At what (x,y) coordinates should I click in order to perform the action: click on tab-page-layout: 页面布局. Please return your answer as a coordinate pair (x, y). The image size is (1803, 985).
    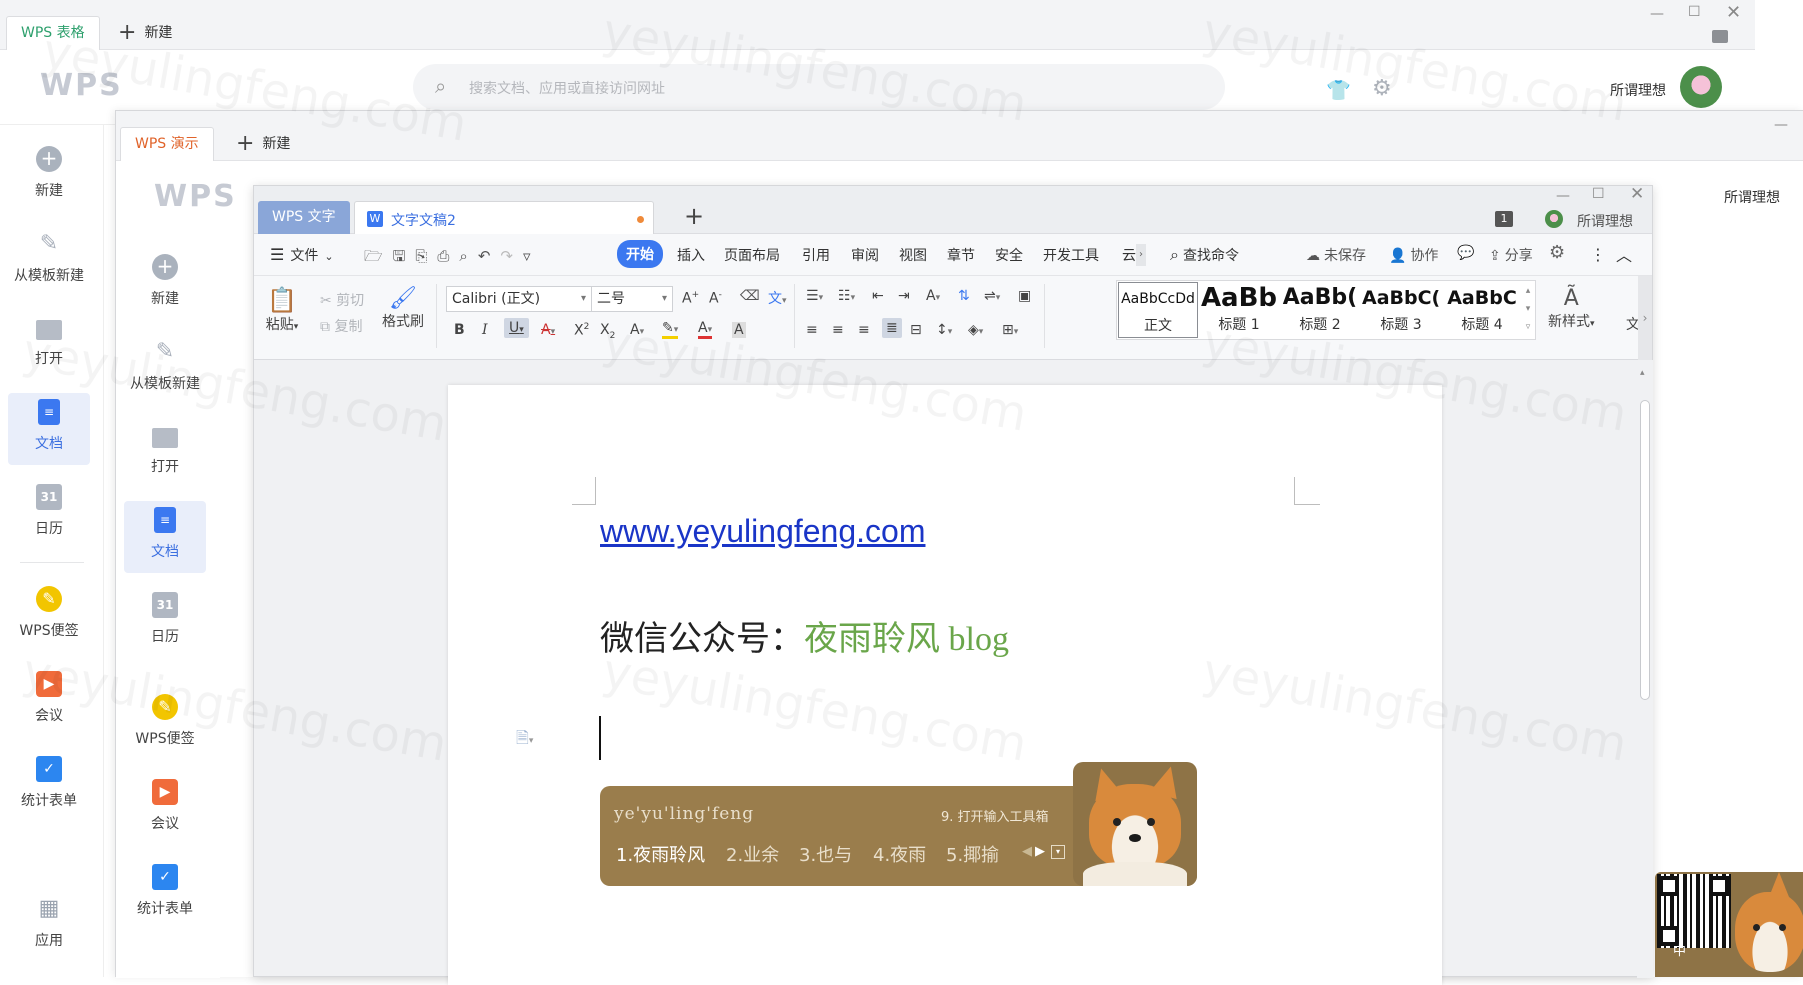
    Looking at the image, I should click on (752, 255).